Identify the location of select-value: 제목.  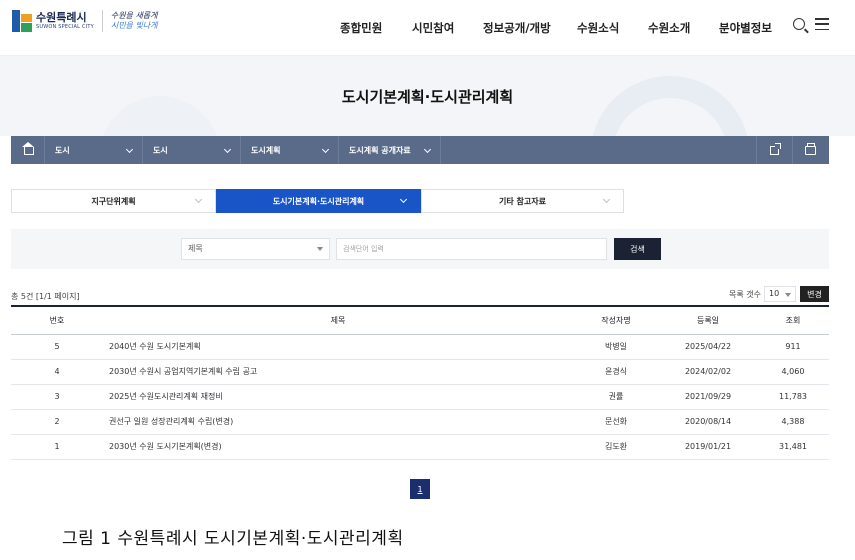
(195, 248).